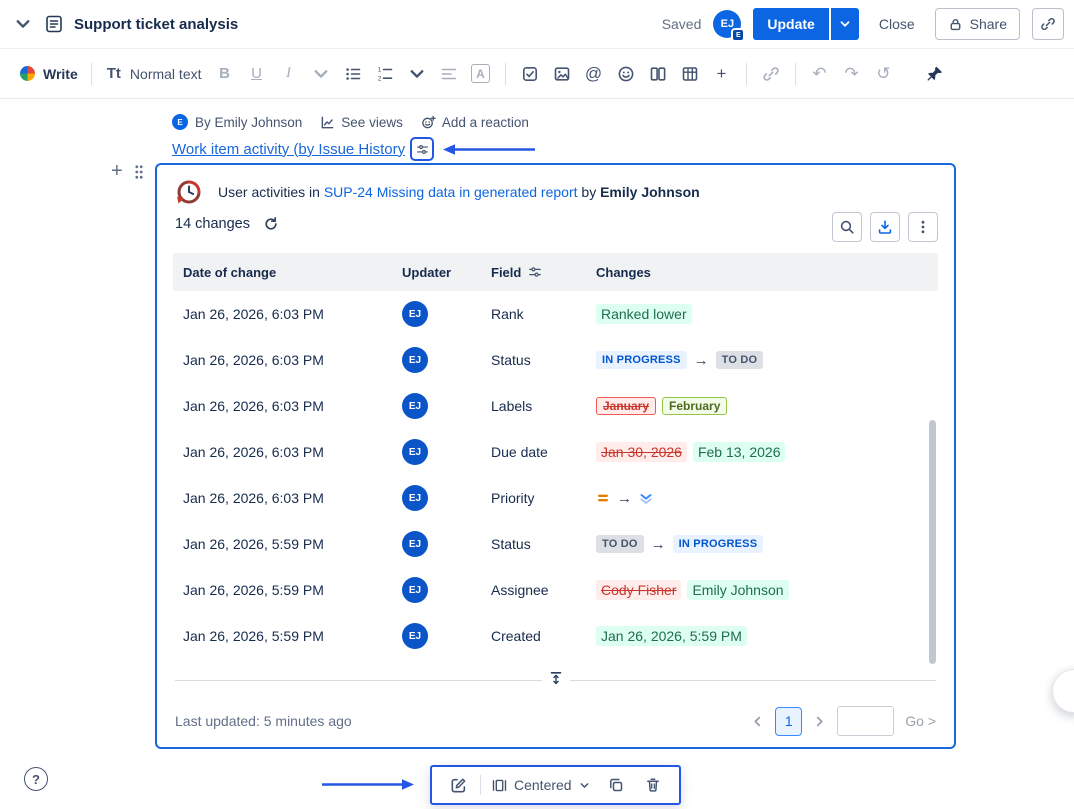 This screenshot has width=1074, height=809. I want to click on field-filter-icon, so click(535, 272).